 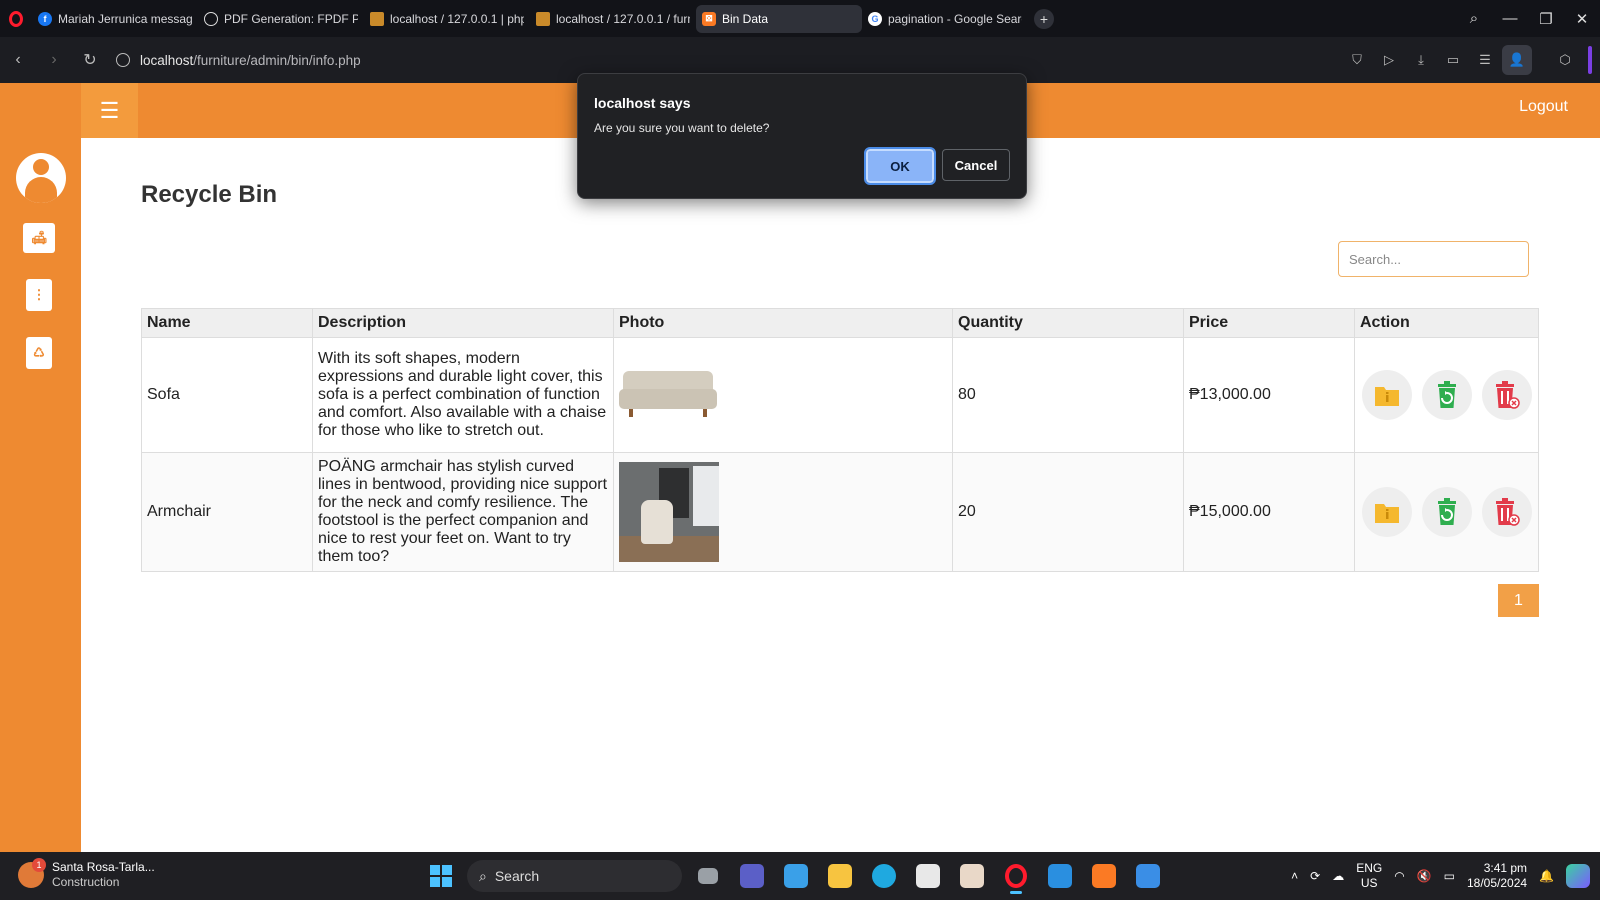 I want to click on store-icon, so click(x=928, y=876).